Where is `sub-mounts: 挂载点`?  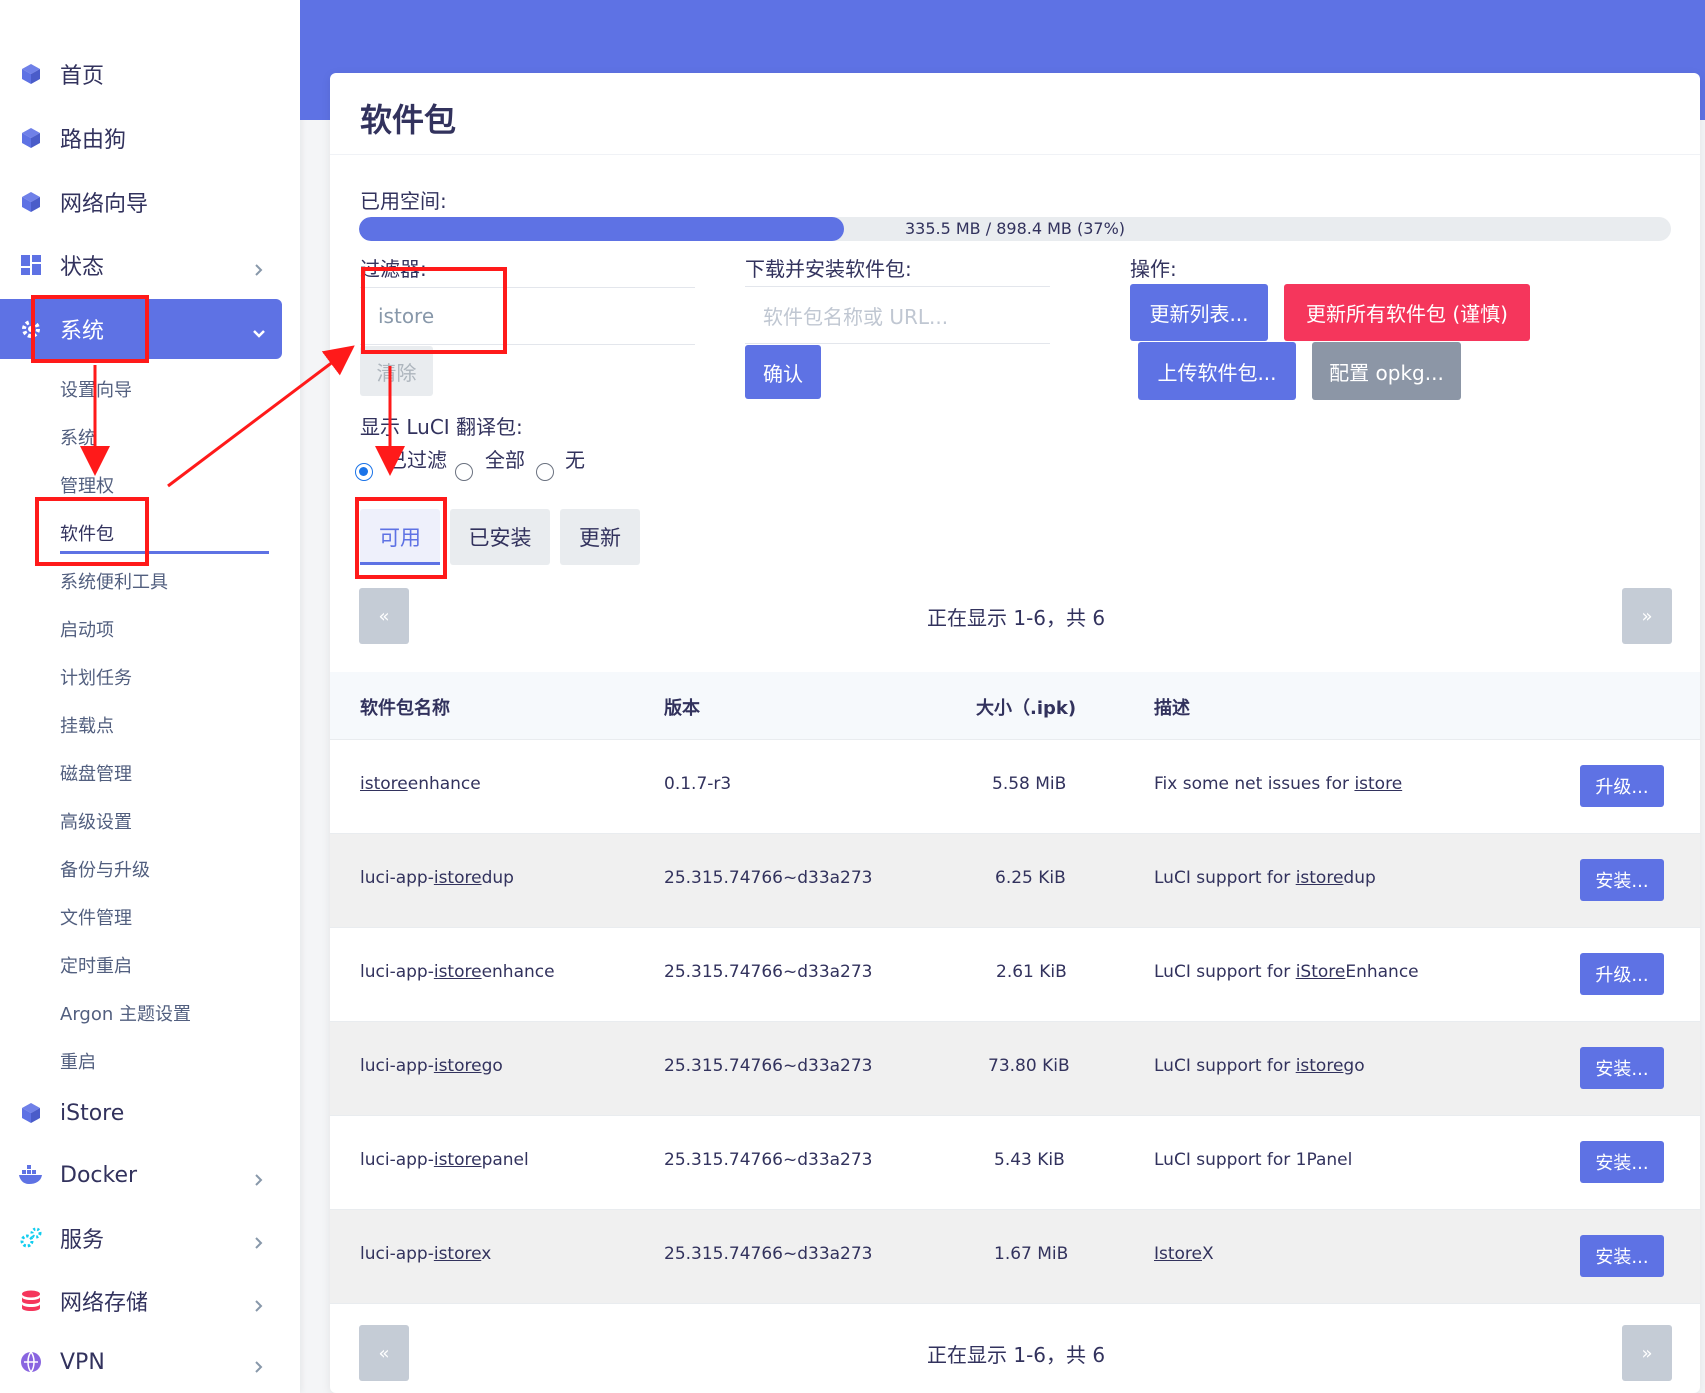
sub-mounts: 挂载点 is located at coordinates (87, 725).